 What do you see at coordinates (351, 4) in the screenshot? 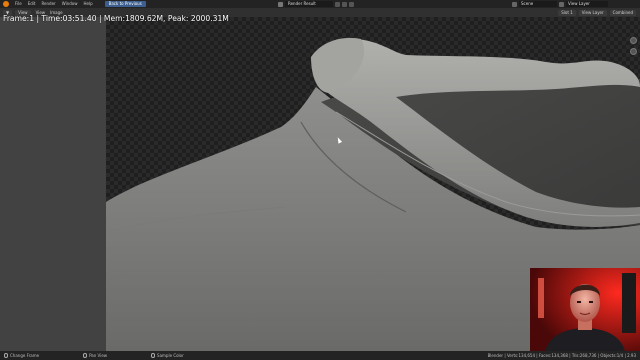
I see `open-image-icon` at bounding box center [351, 4].